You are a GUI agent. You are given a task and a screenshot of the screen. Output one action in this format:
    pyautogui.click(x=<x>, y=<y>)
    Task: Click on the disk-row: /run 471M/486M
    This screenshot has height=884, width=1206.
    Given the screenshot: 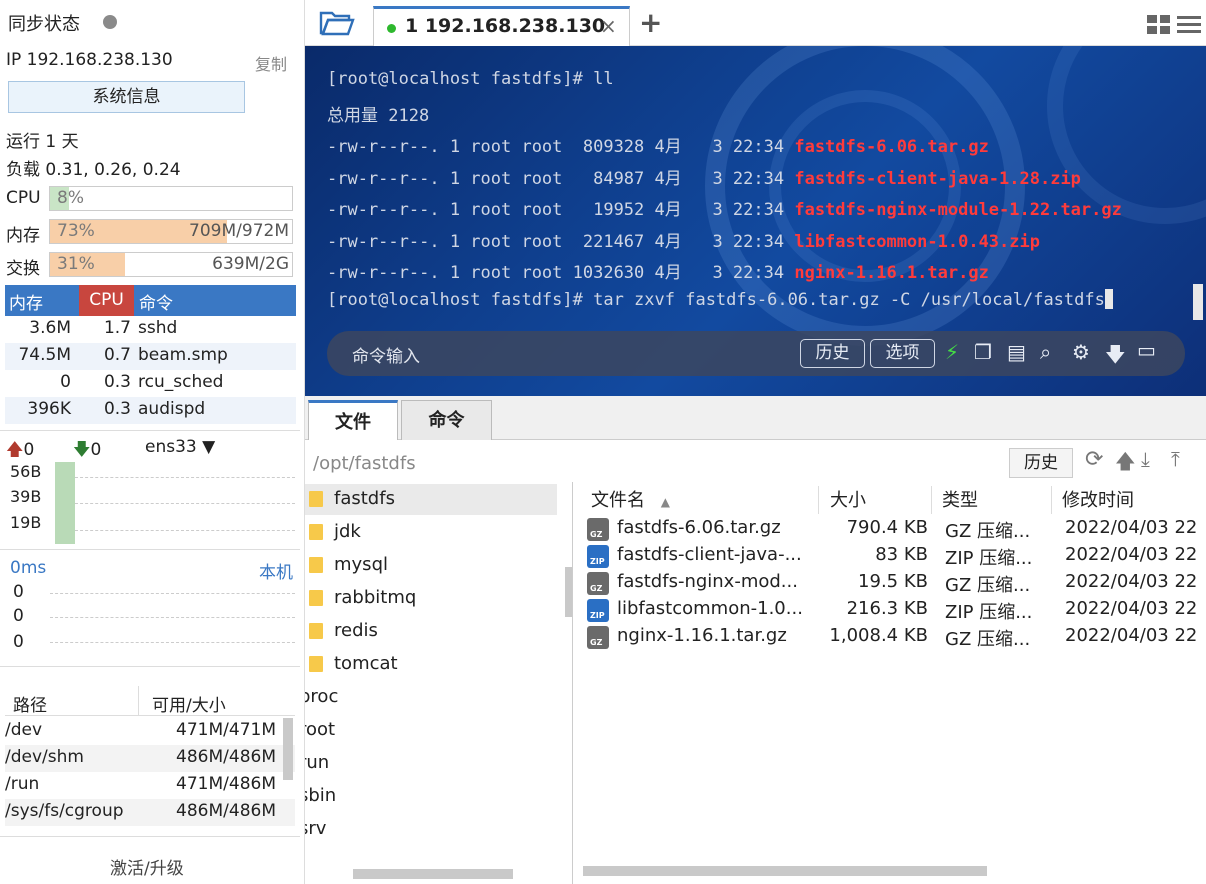 What is the action you would take?
    pyautogui.click(x=150, y=785)
    